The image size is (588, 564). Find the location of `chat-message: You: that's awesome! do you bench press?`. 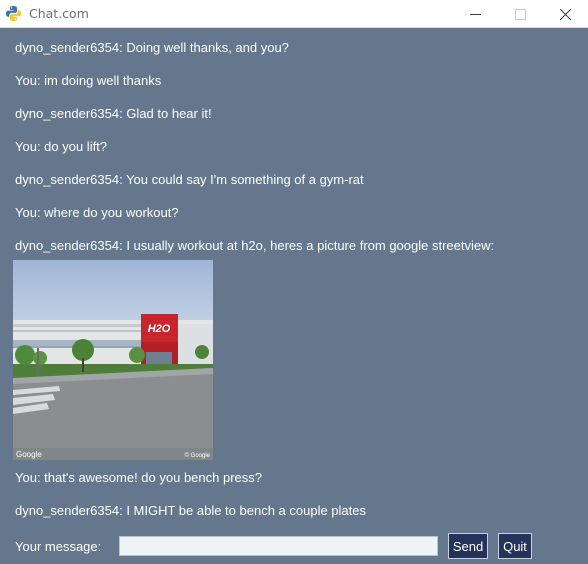

chat-message: You: that's awesome! do you bench press? is located at coordinates (138, 477).